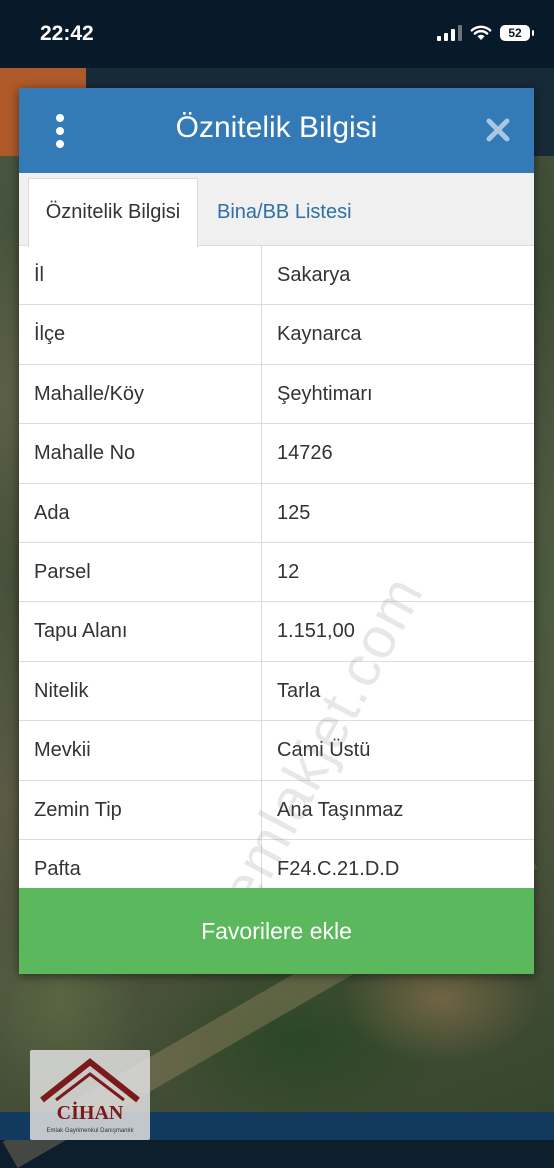 The image size is (554, 1168). I want to click on table-row: Ada 125, so click(276, 513).